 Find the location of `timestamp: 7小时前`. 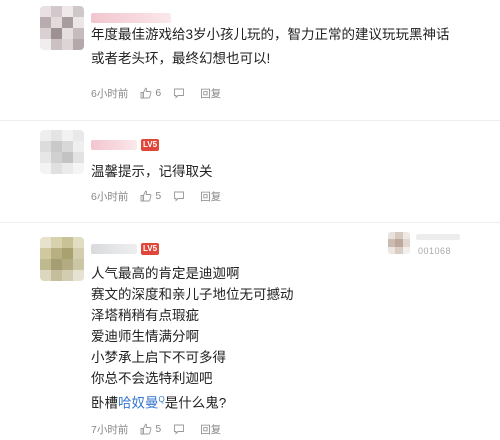

timestamp: 7小时前 is located at coordinates (110, 429).